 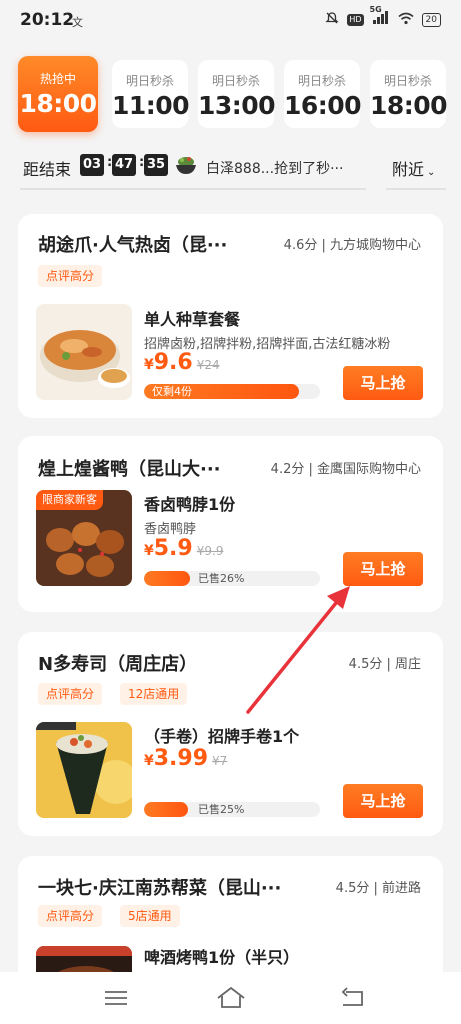 I want to click on system-nav-bar, so click(x=230, y=998).